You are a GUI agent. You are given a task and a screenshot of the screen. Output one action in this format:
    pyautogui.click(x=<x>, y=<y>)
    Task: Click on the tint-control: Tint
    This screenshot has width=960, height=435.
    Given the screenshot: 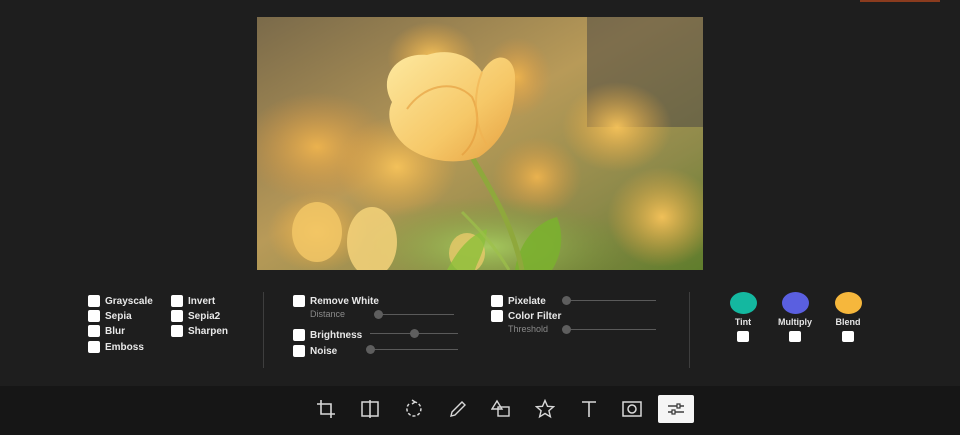 What is the action you would take?
    pyautogui.click(x=743, y=317)
    